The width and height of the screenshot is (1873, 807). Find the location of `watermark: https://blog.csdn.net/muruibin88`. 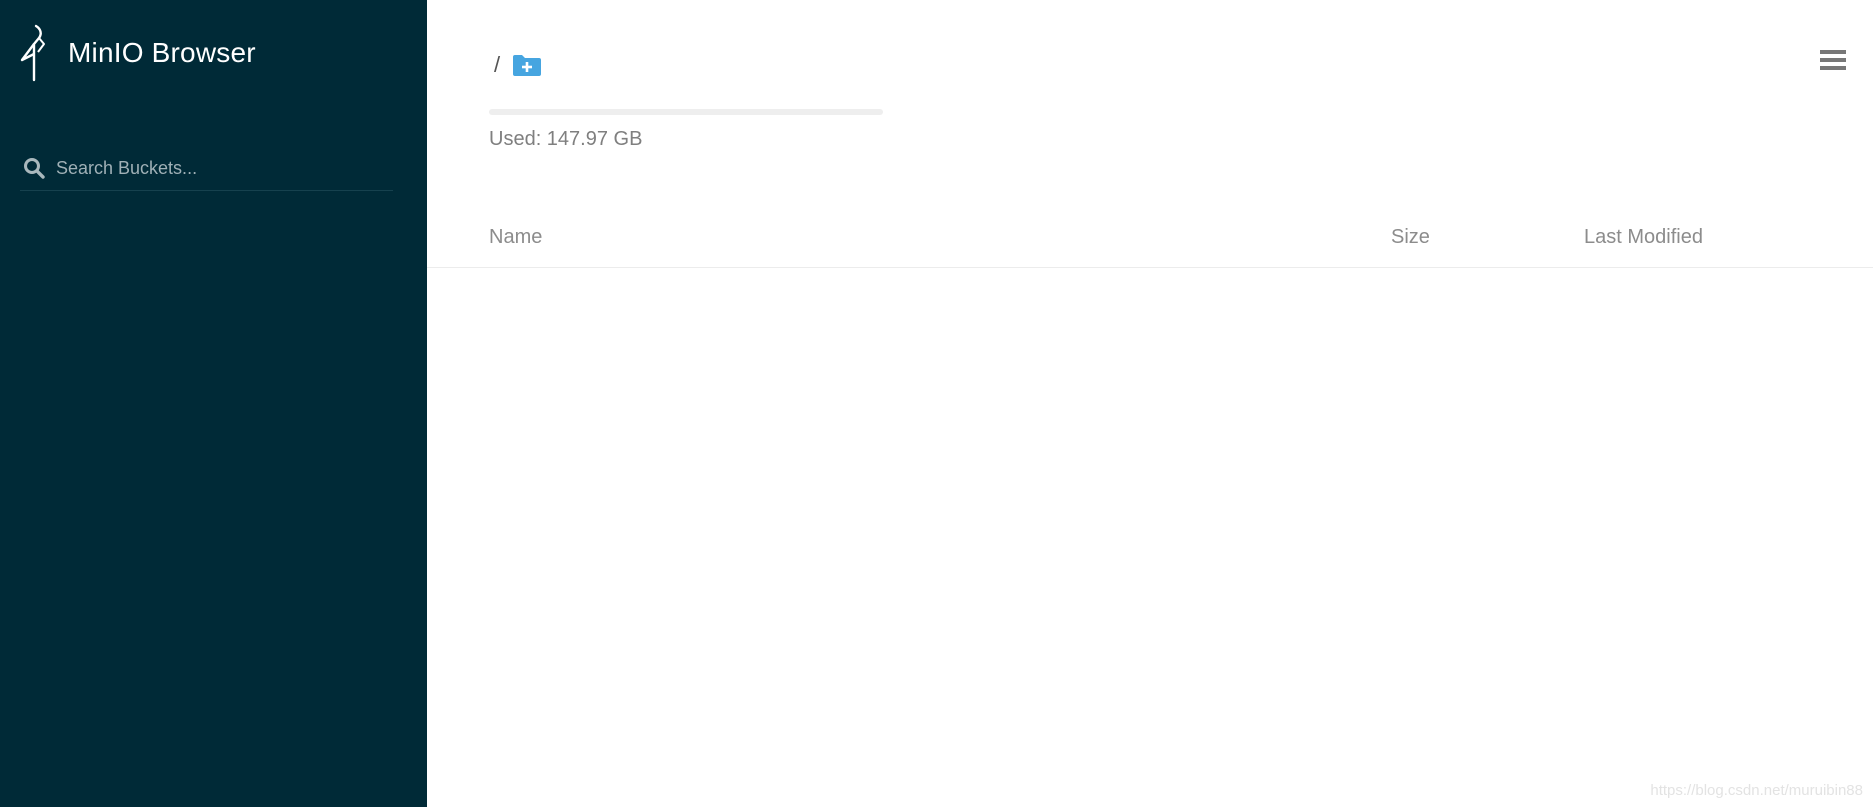

watermark: https://blog.csdn.net/muruibin88 is located at coordinates (1756, 790).